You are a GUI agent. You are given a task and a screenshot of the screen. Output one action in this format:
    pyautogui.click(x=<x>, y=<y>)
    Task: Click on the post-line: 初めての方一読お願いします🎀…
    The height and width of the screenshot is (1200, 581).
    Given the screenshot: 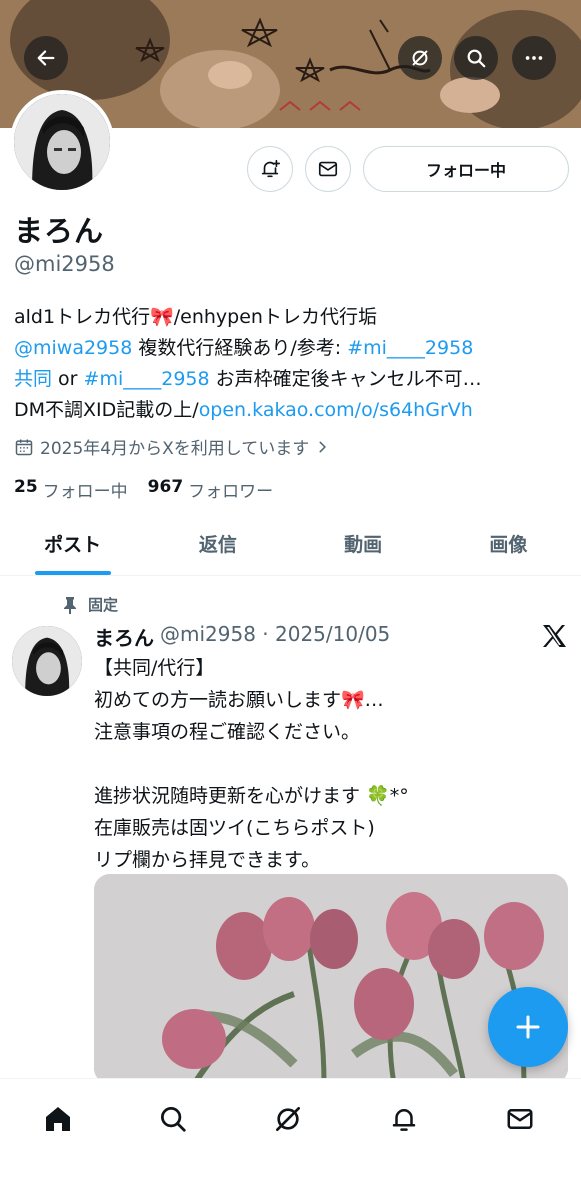 What is the action you would take?
    pyautogui.click(x=239, y=700)
    